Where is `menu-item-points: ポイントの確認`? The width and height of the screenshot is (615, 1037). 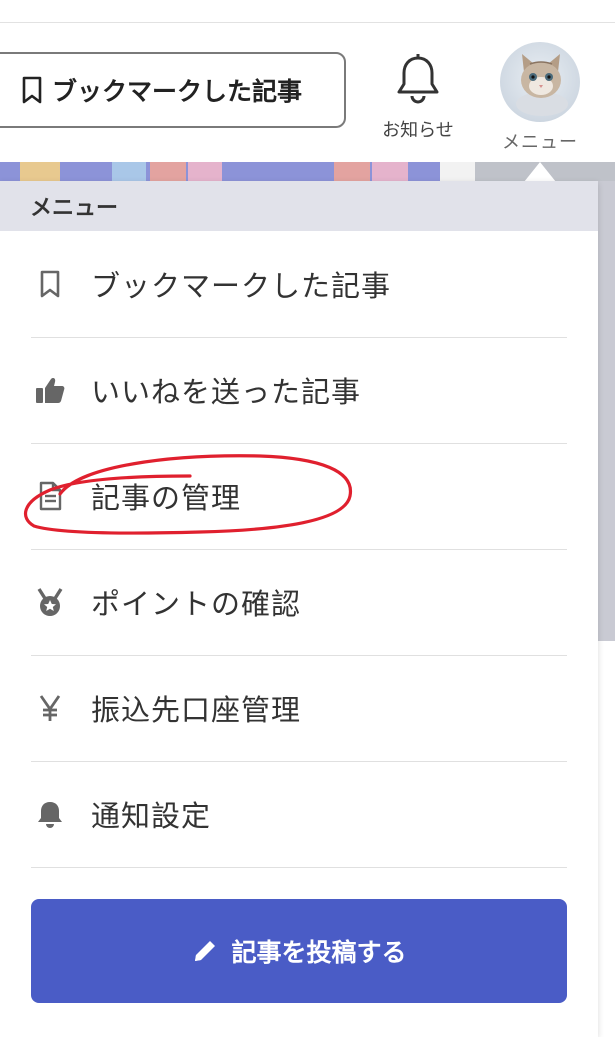 menu-item-points: ポイントの確認 is located at coordinates (299, 602).